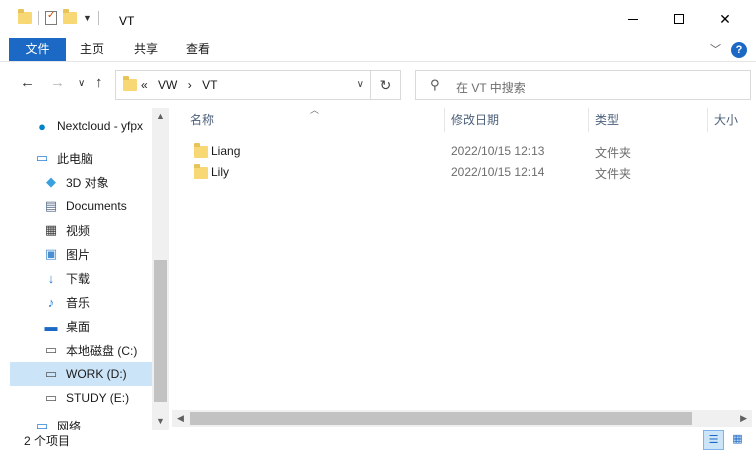 This screenshot has width=756, height=463. I want to click on scroll-up-icon: ▲, so click(160, 116).